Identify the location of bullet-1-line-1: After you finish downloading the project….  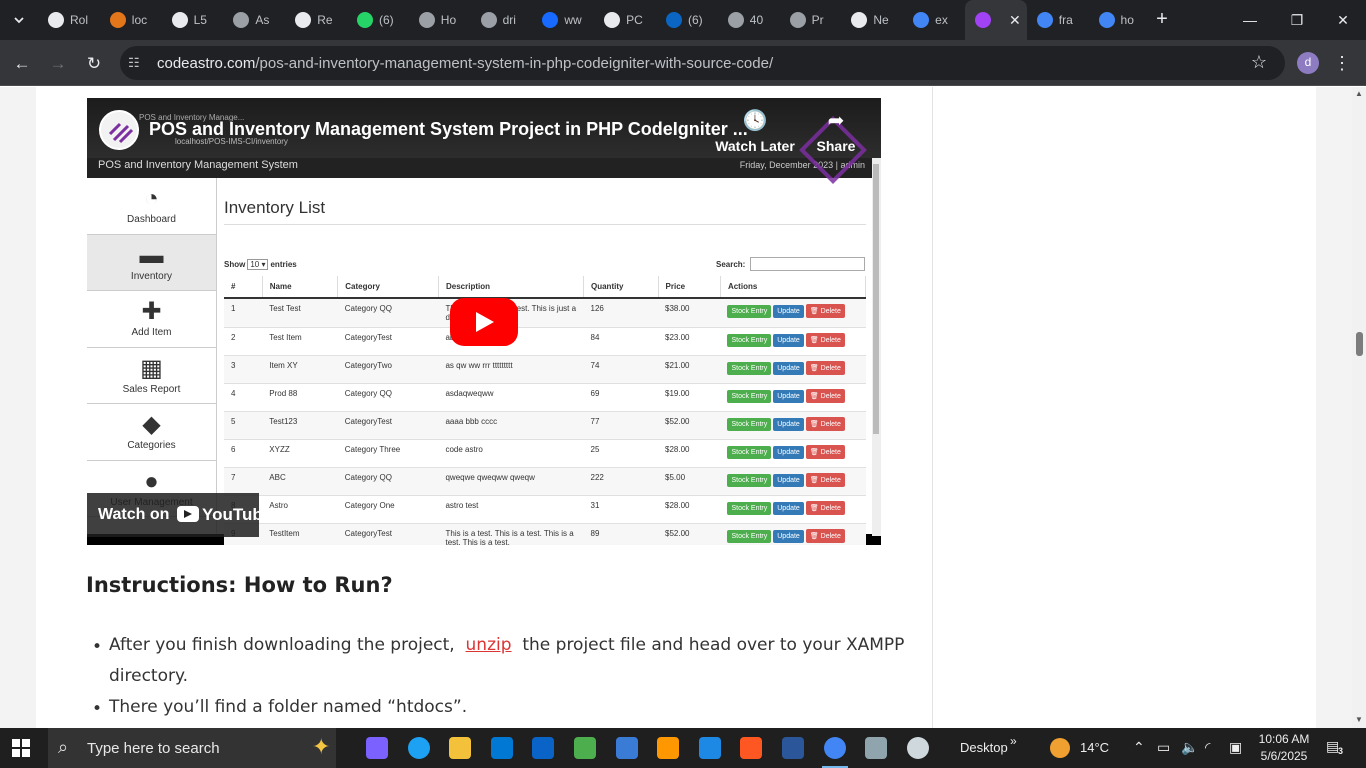
(506, 645).